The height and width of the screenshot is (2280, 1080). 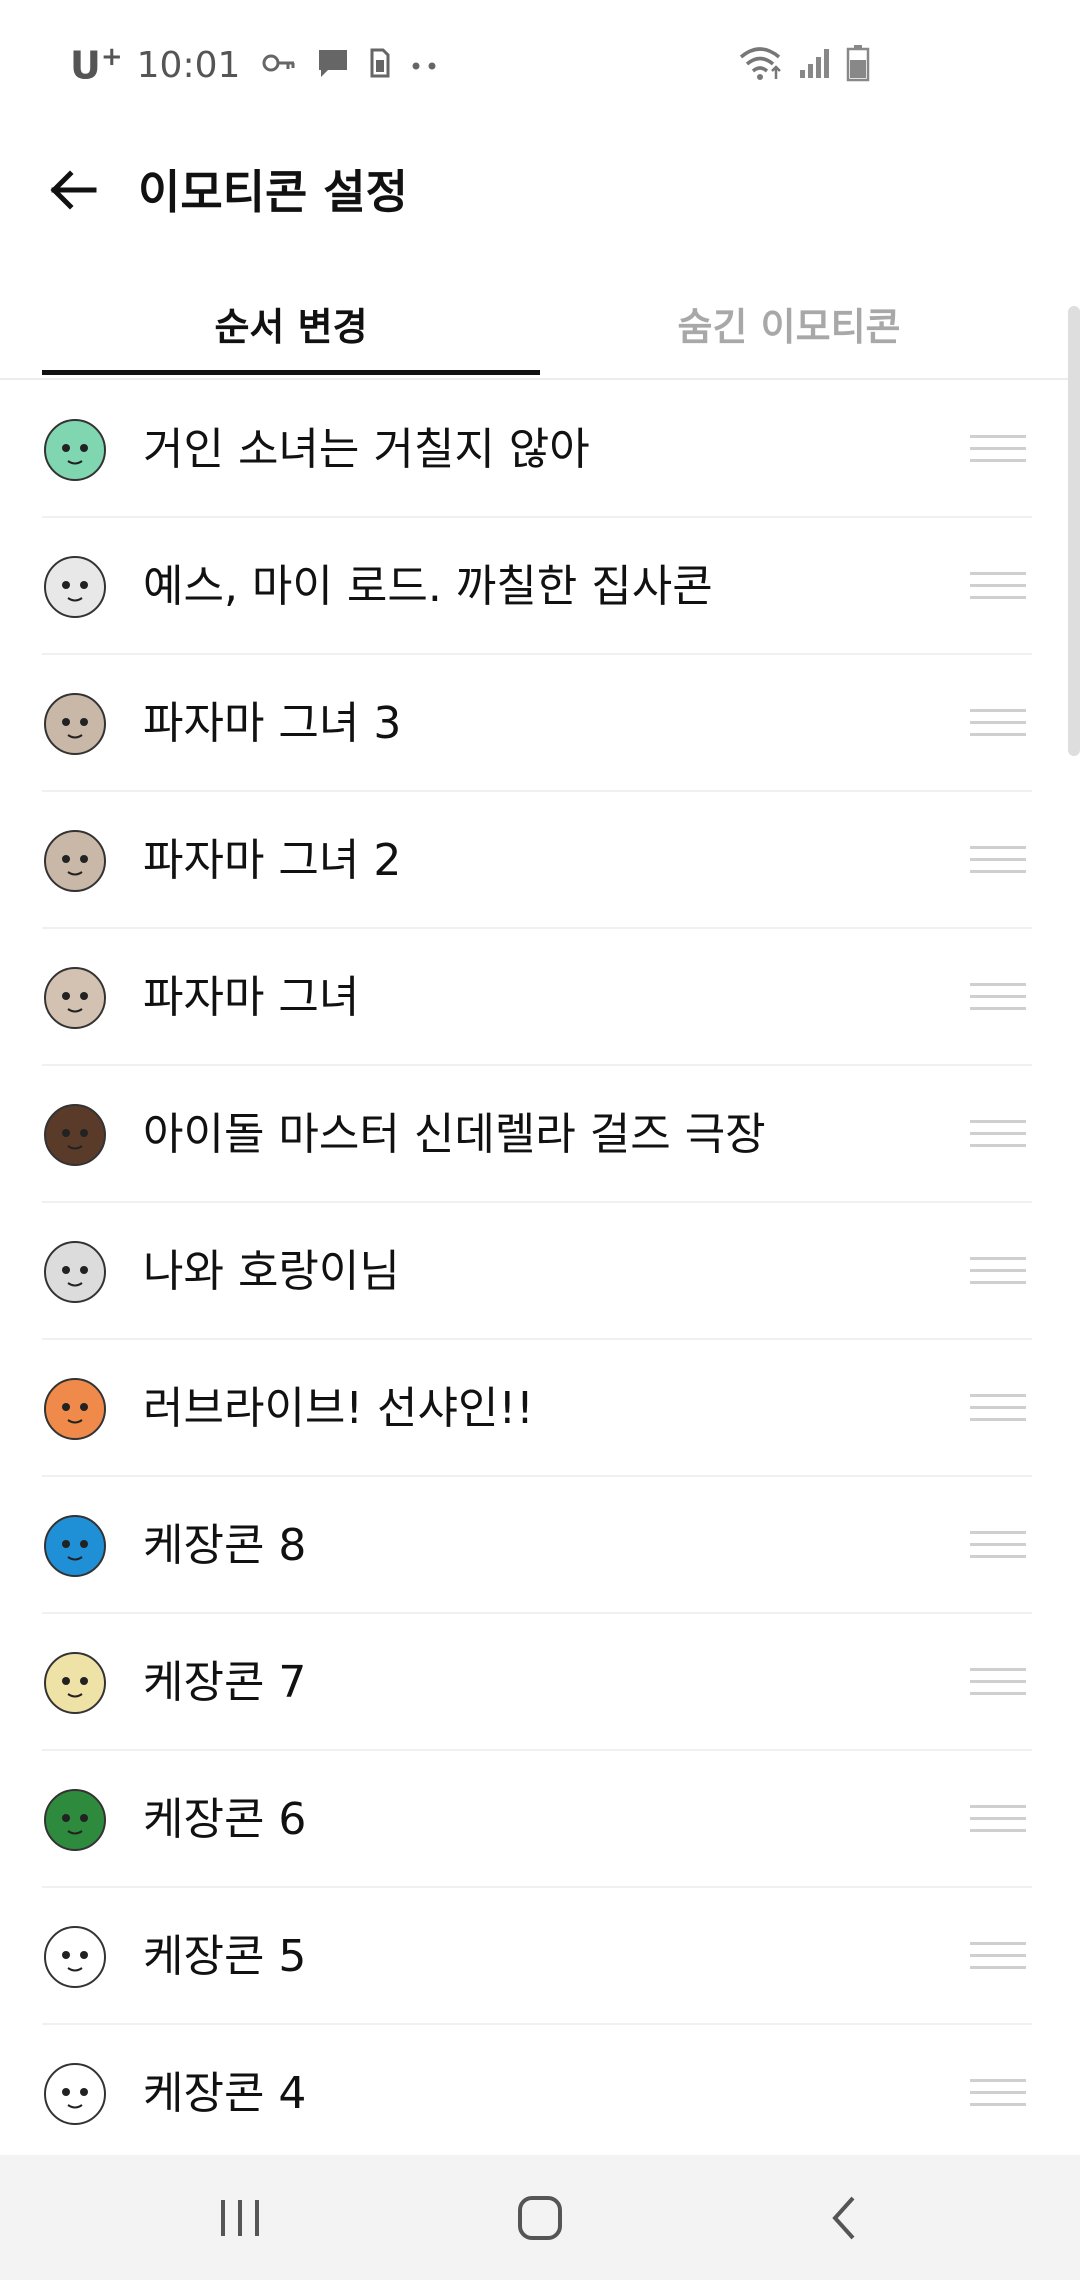 What do you see at coordinates (225, 2093) in the screenshot?
I see `list-item-label: 케장콘 4` at bounding box center [225, 2093].